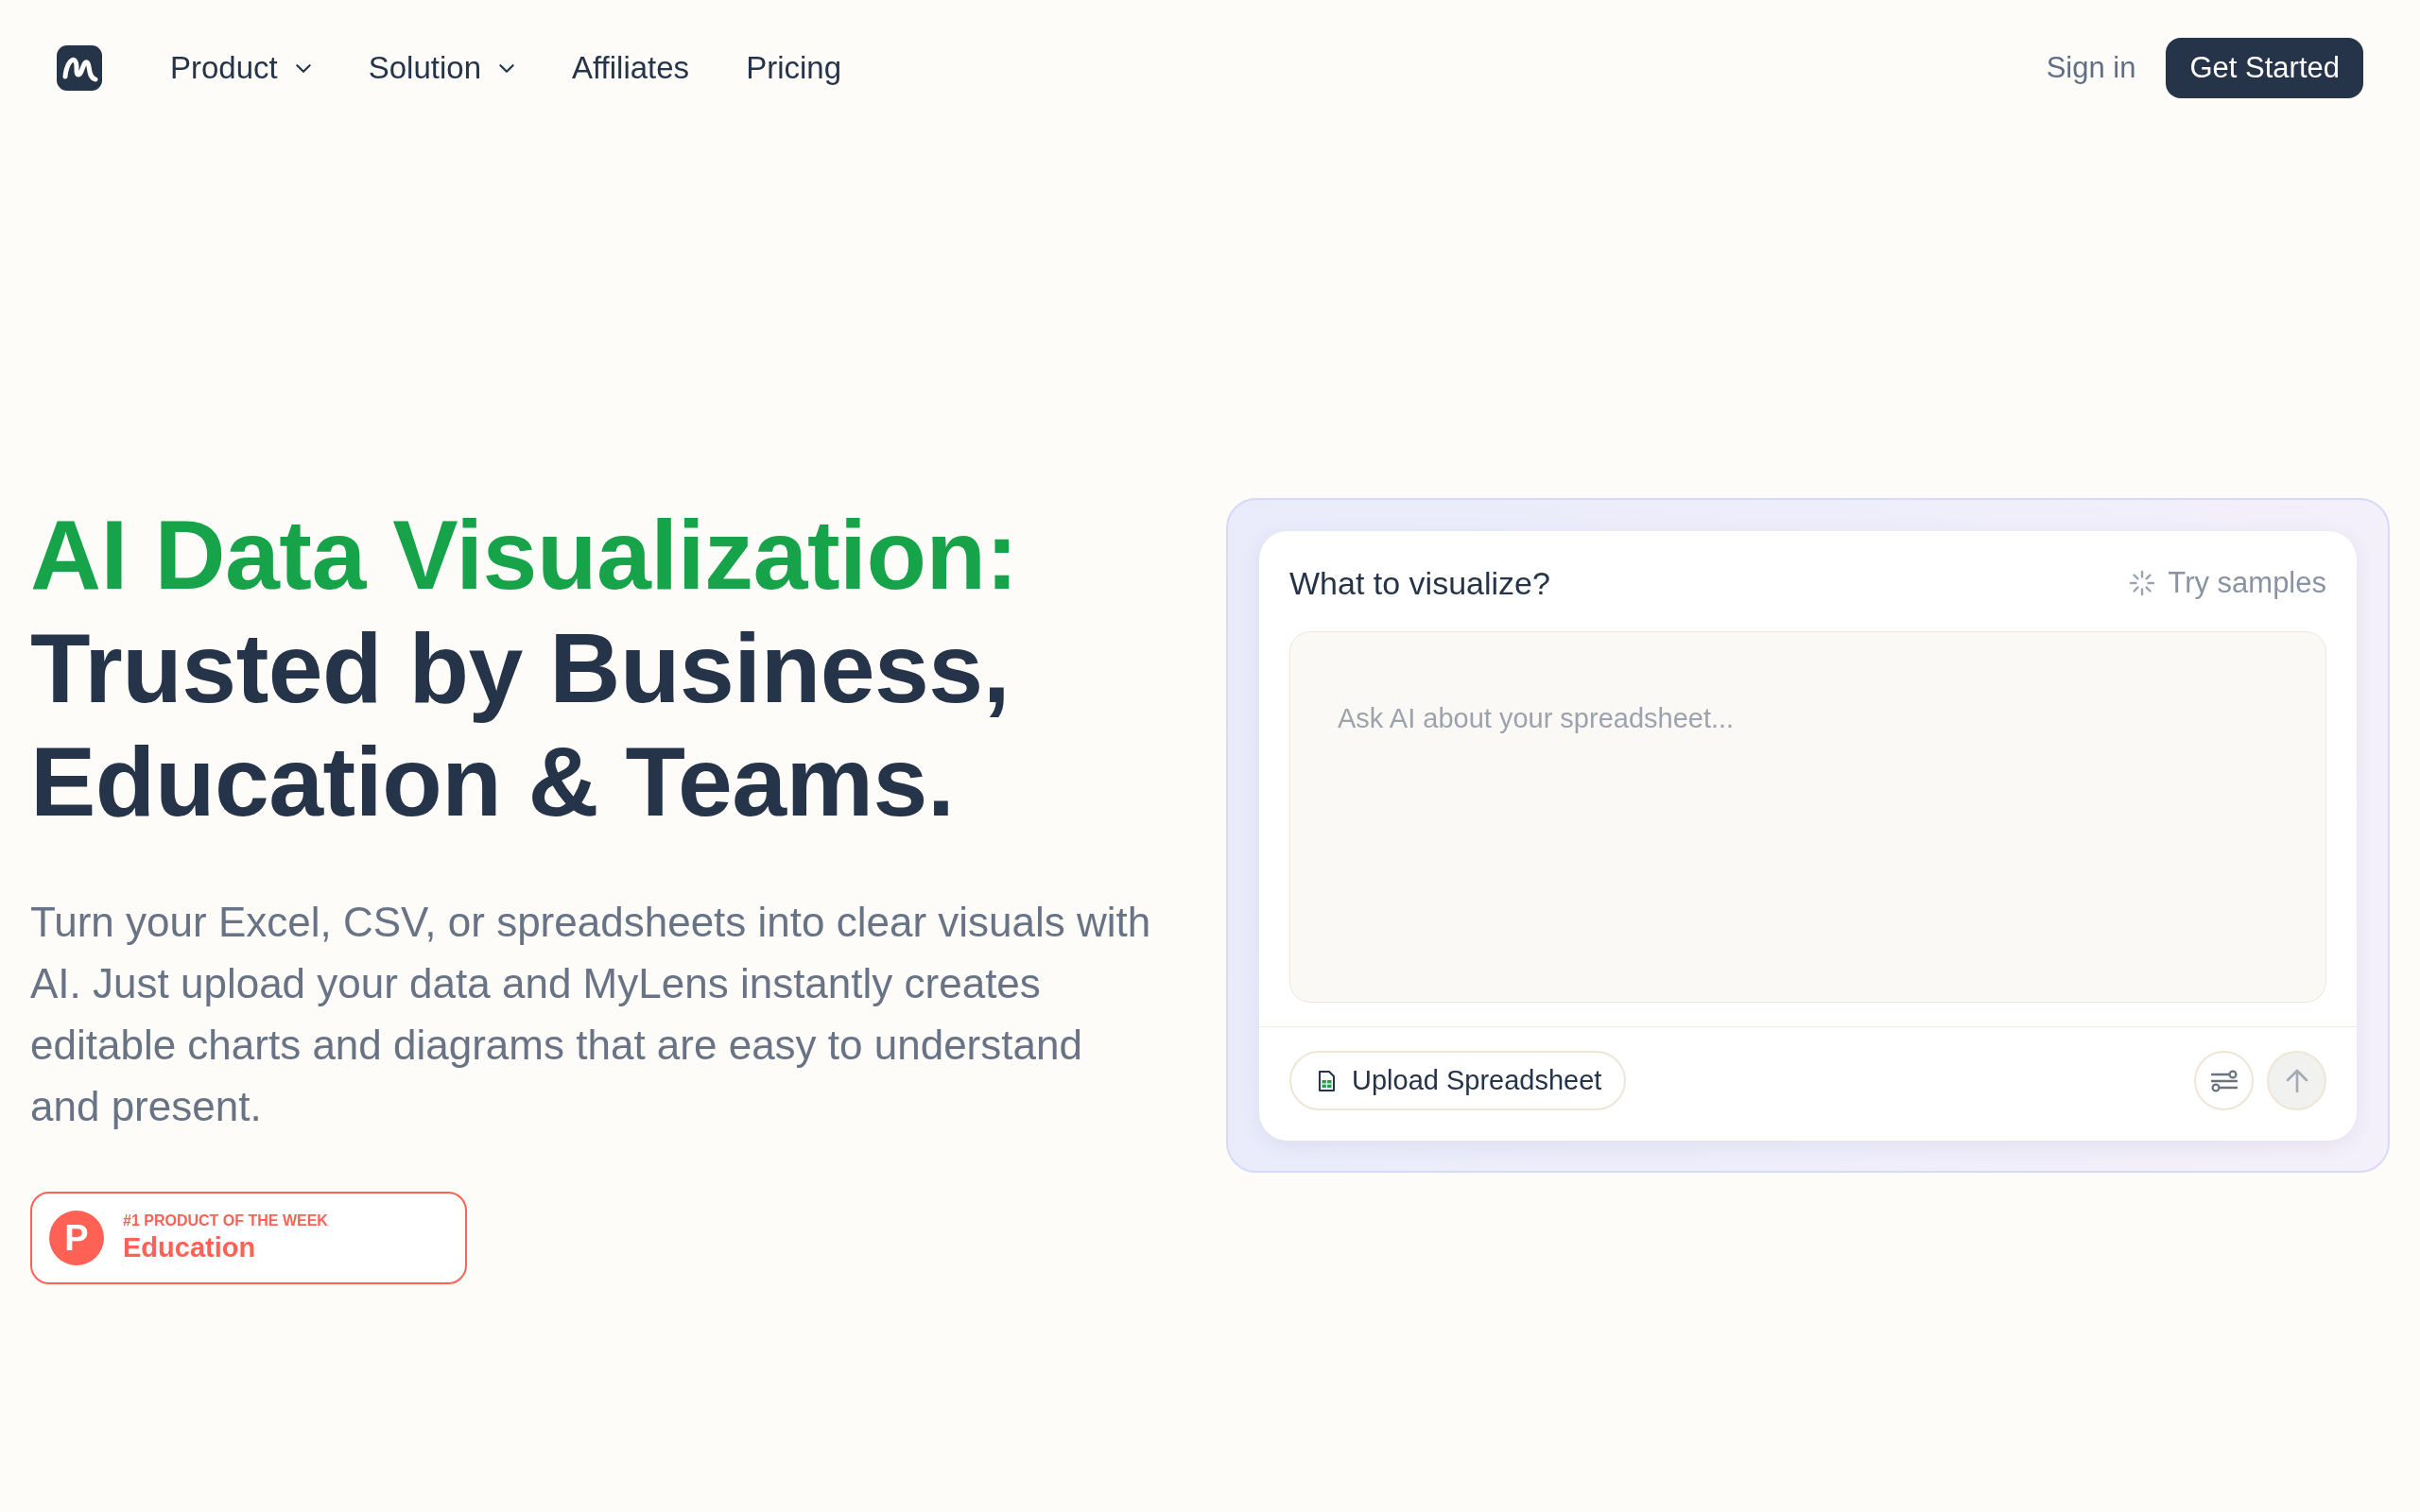 Image resolution: width=2420 pixels, height=1512 pixels. Describe the element at coordinates (793, 68) in the screenshot. I see `nav-link: Pricing` at that location.